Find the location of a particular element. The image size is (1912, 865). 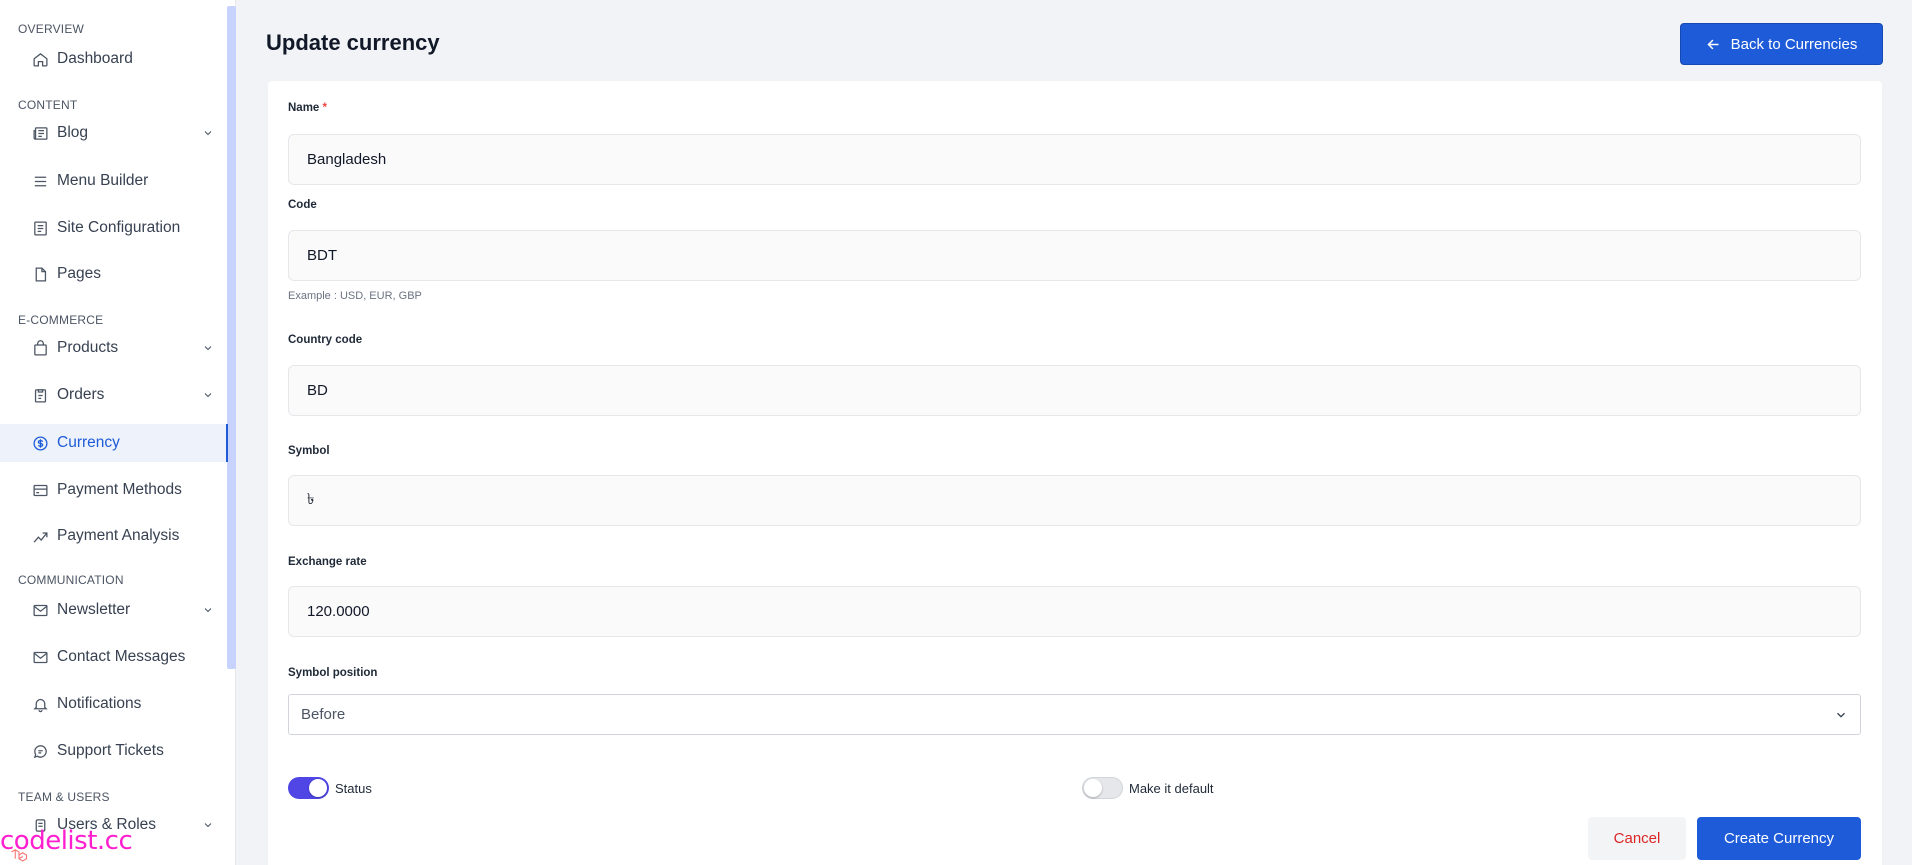

sidebar-item-label: Products is located at coordinates (88, 347).